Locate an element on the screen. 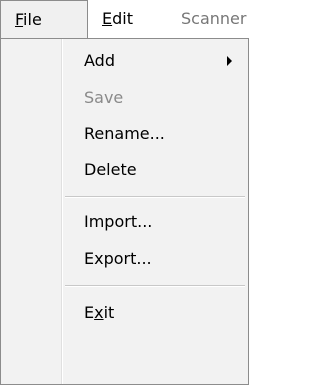 The image size is (320, 385). menu-scanner: Scanner is located at coordinates (218, 19).